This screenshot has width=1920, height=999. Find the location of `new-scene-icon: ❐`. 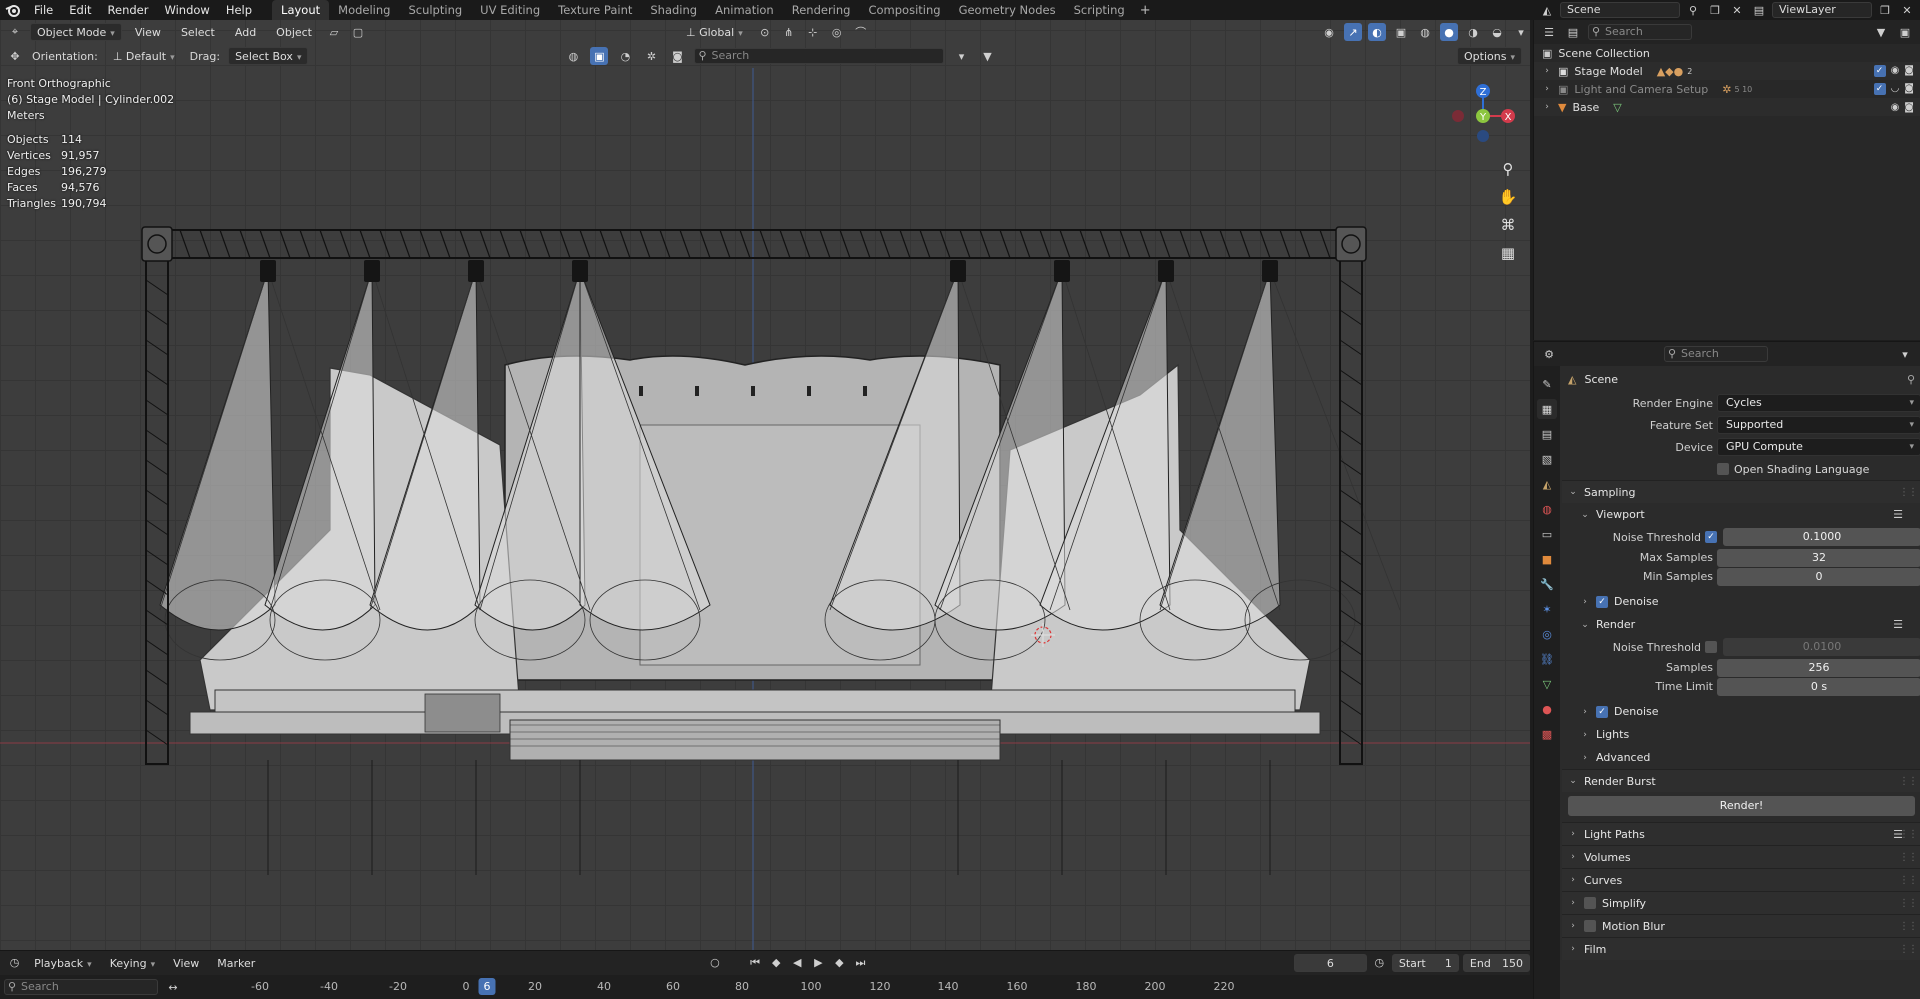

new-scene-icon: ❐ is located at coordinates (1715, 10).